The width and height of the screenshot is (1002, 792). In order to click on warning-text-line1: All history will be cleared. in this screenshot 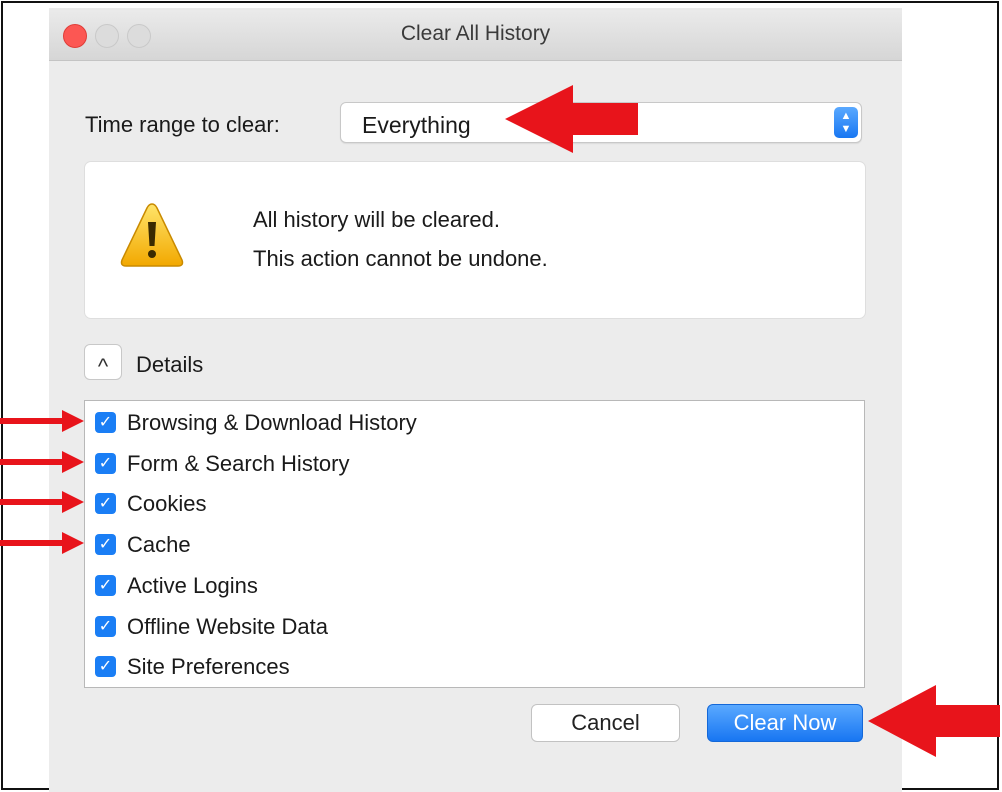, I will do `click(376, 219)`.